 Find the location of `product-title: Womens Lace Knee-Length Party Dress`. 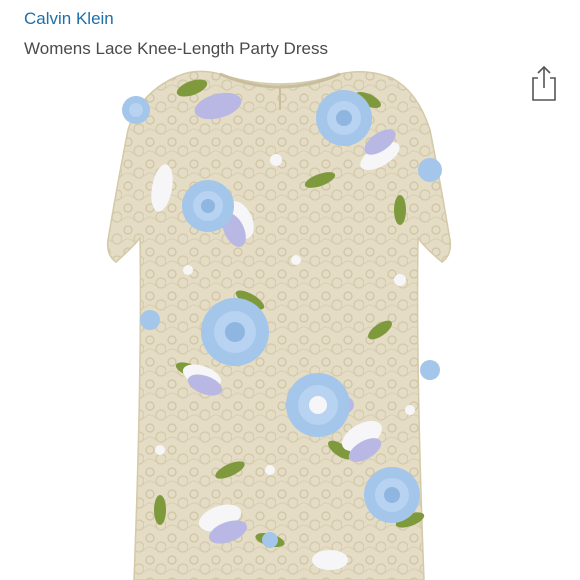

product-title: Womens Lace Knee-Length Party Dress is located at coordinates (176, 48).